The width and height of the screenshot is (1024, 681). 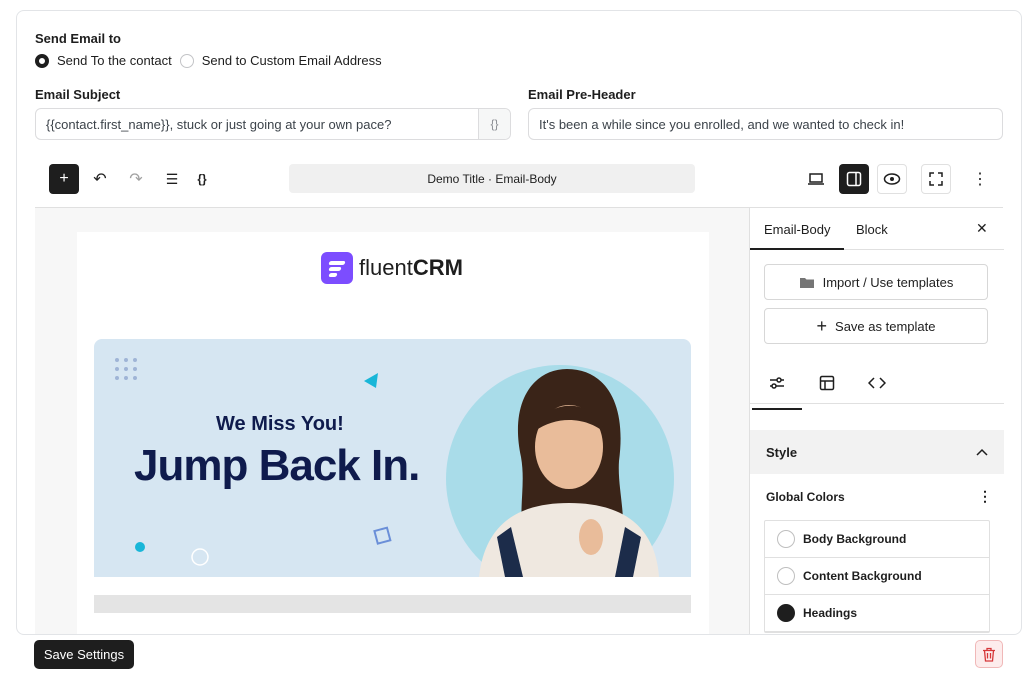 What do you see at coordinates (862, 576) in the screenshot?
I see `color-label: Content Background` at bounding box center [862, 576].